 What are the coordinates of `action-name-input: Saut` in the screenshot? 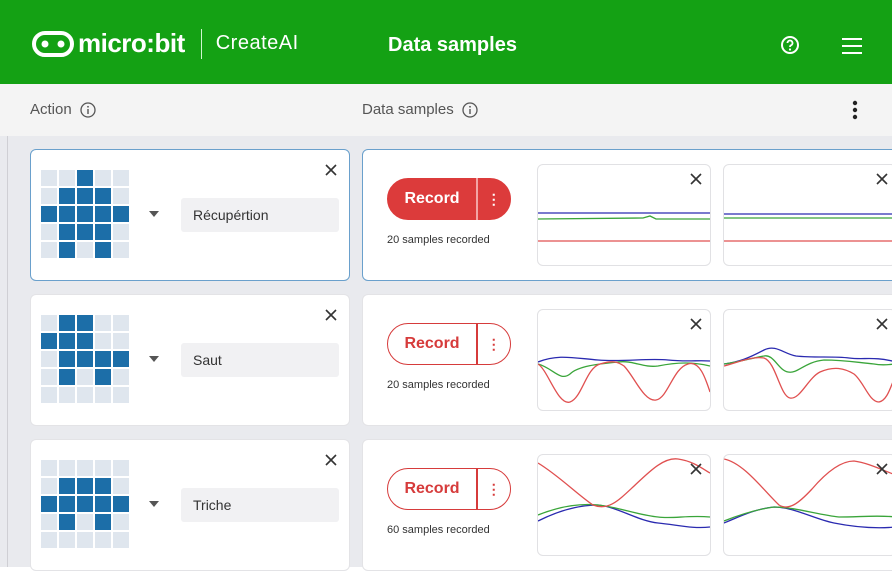 It's located at (260, 360).